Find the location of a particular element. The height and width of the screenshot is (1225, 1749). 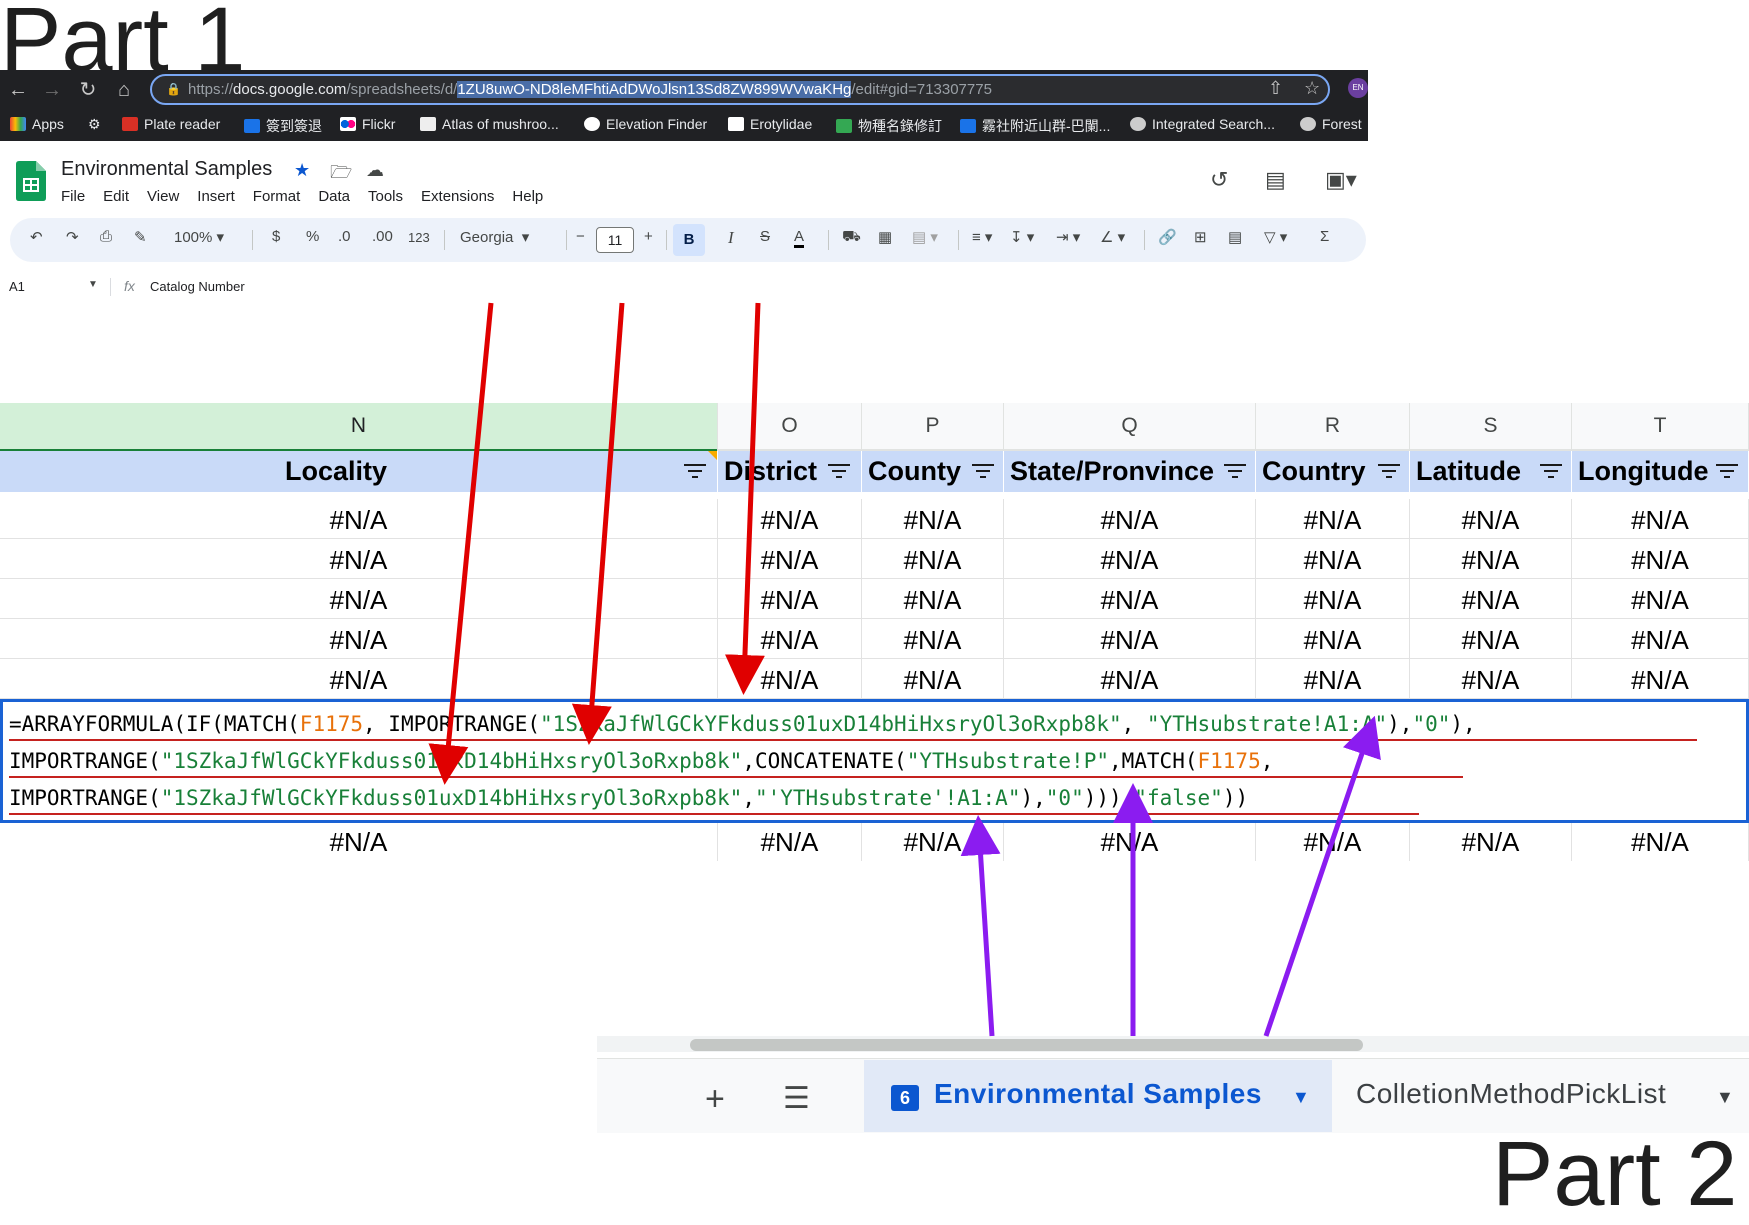

text-wrapping-icon: ⇥ ▾ is located at coordinates (1068, 237).